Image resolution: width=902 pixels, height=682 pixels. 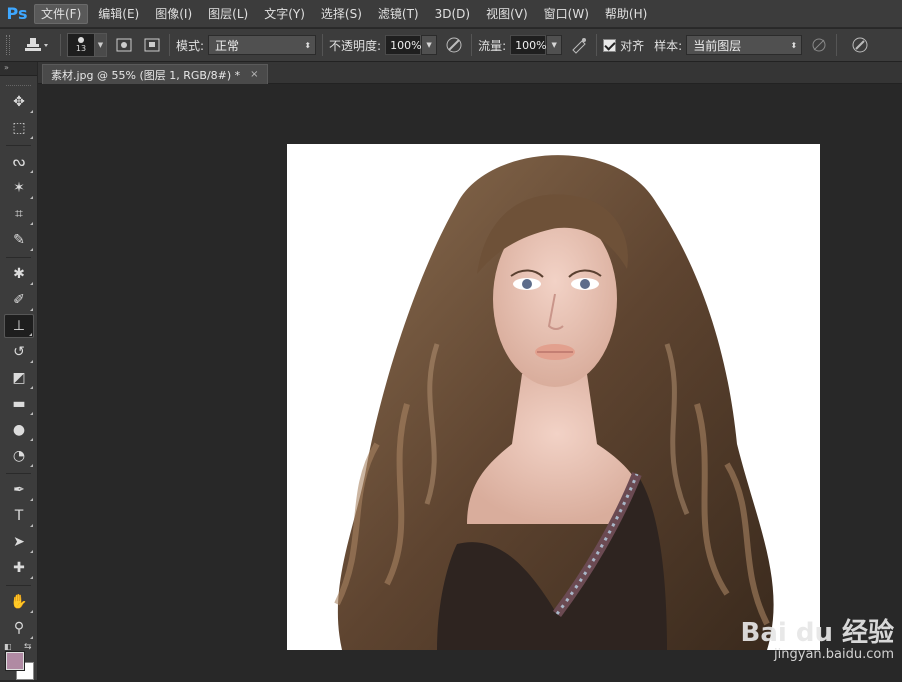 What do you see at coordinates (19, 456) in the screenshot?
I see `dodge-tool: ◔` at bounding box center [19, 456].